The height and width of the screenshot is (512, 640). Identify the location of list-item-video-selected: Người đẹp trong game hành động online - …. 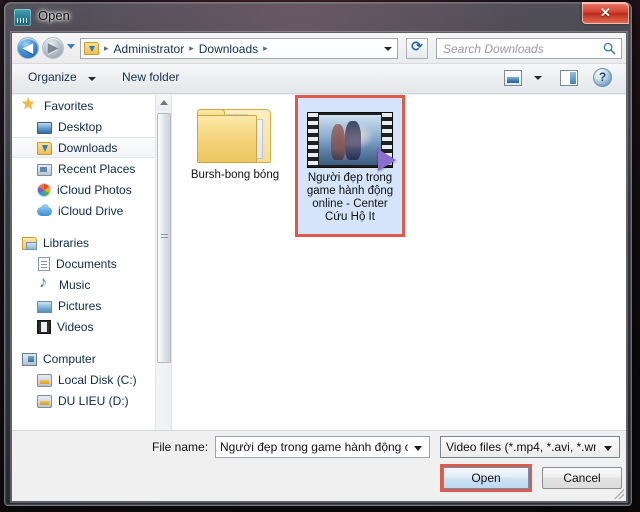
(350, 166).